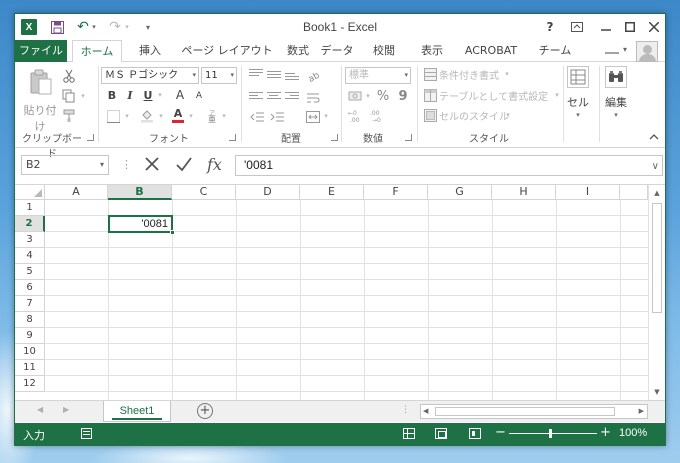 The height and width of the screenshot is (463, 680). What do you see at coordinates (212, 115) in the screenshot?
I see `phonetic-guide-icon: ア亜` at bounding box center [212, 115].